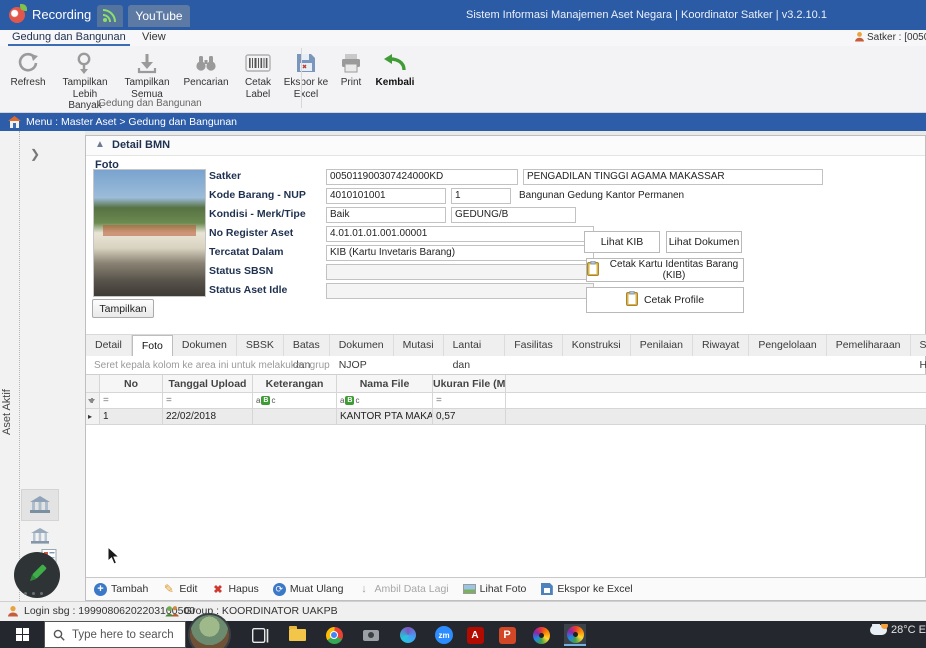  Describe the element at coordinates (541, 635) in the screenshot. I see `siman-app-button` at that location.